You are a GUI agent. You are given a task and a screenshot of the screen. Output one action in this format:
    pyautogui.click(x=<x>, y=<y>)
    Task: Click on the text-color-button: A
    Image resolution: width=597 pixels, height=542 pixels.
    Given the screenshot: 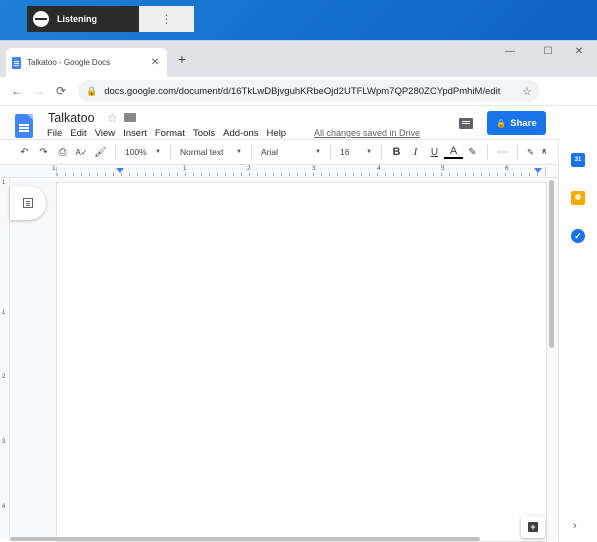 What is the action you would take?
    pyautogui.click(x=453, y=152)
    